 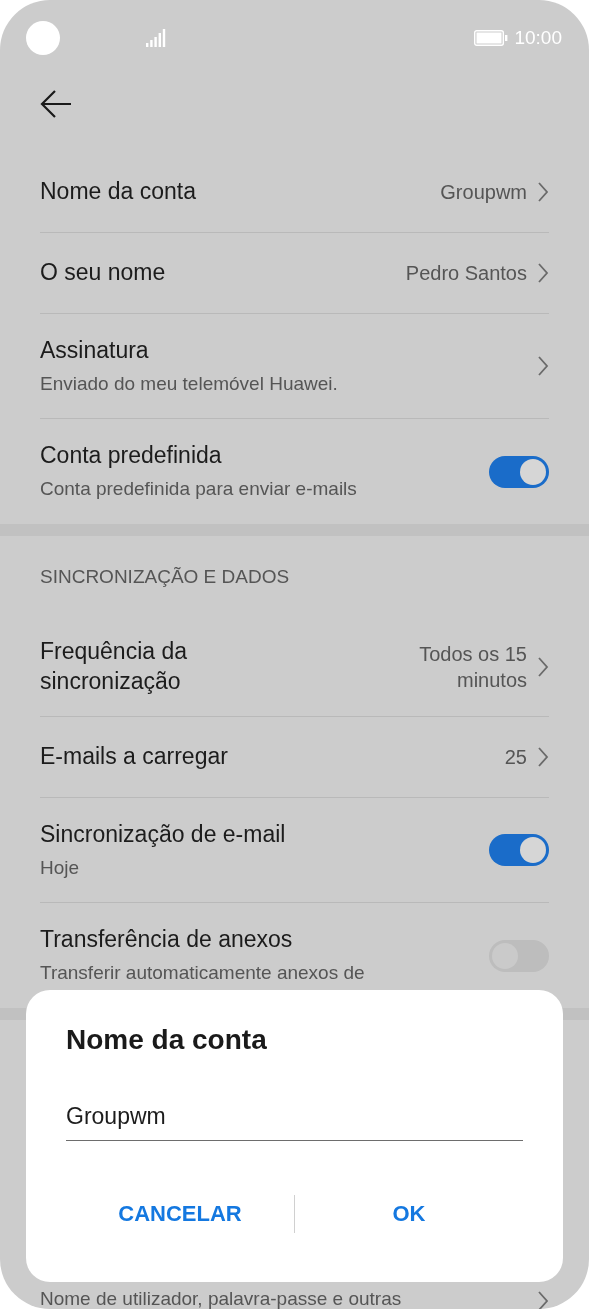 I want to click on dialog-button: CANCELAR, so click(x=180, y=1214).